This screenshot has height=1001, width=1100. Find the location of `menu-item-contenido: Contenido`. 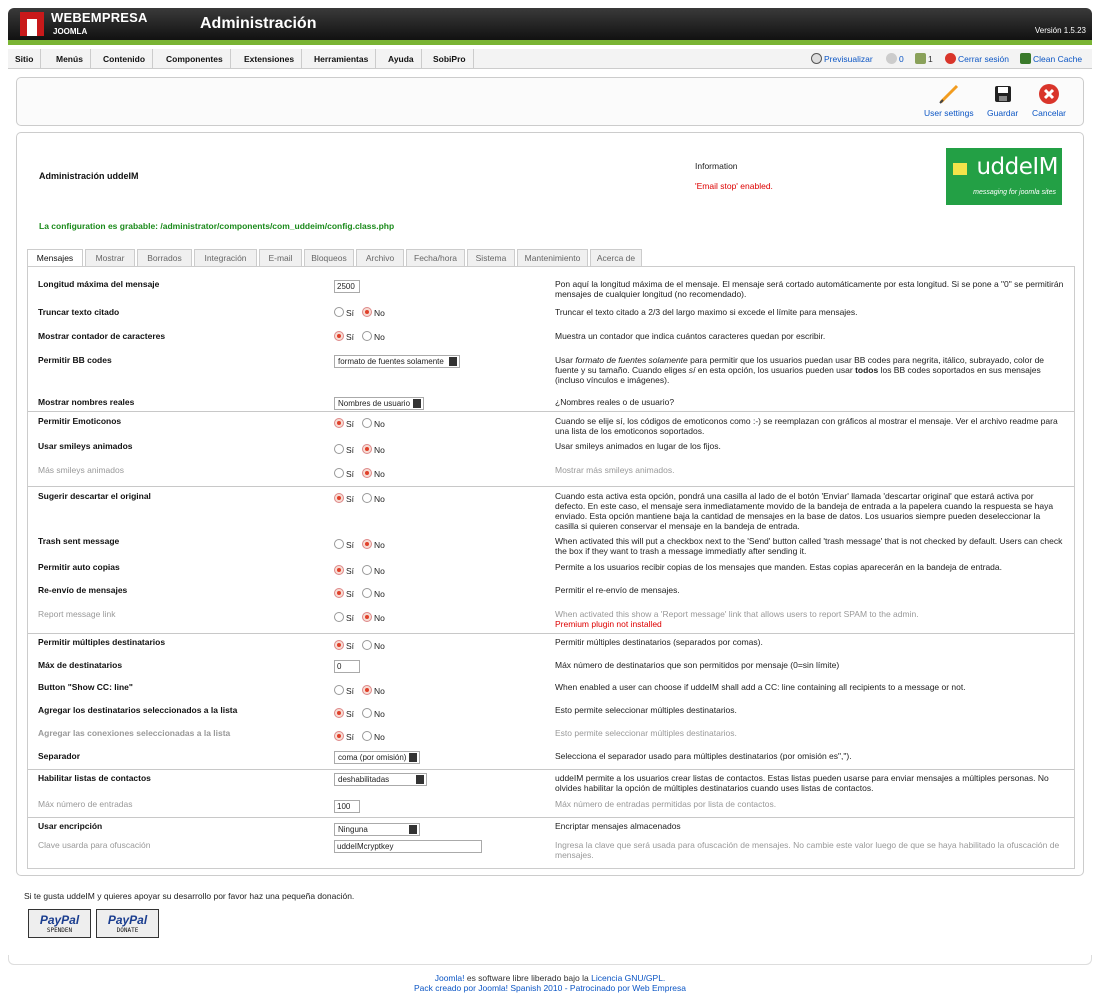

menu-item-contenido: Contenido is located at coordinates (125, 59).